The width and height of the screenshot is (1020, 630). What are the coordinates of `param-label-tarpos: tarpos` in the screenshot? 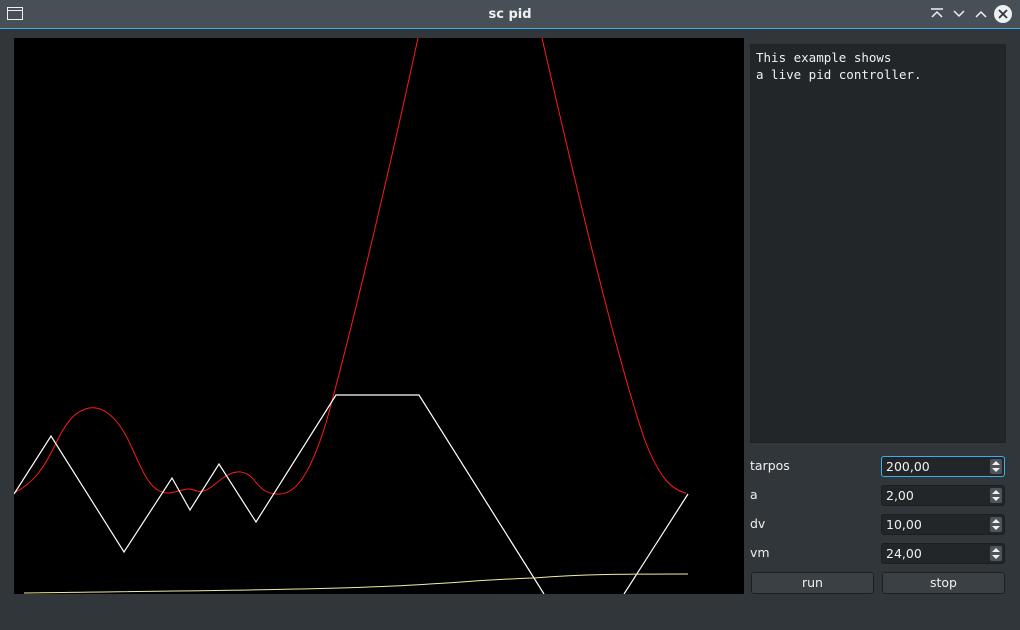 It's located at (770, 465).